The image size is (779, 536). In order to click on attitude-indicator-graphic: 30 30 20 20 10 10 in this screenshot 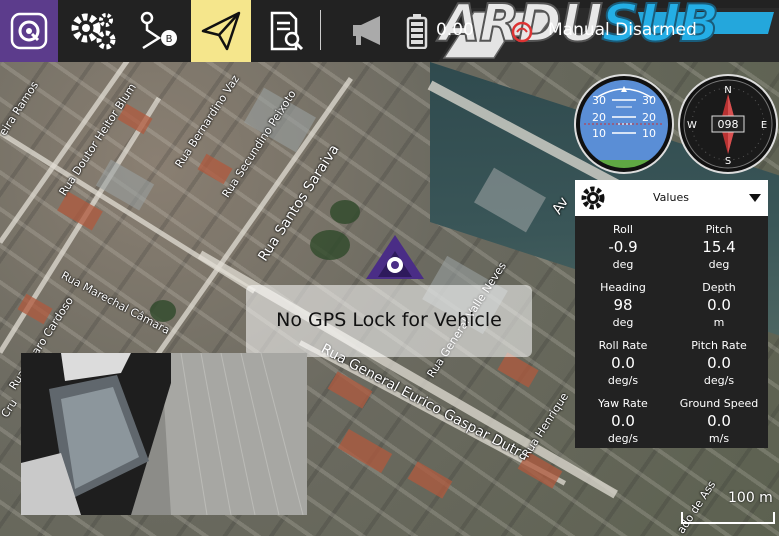, I will do `click(624, 124)`.